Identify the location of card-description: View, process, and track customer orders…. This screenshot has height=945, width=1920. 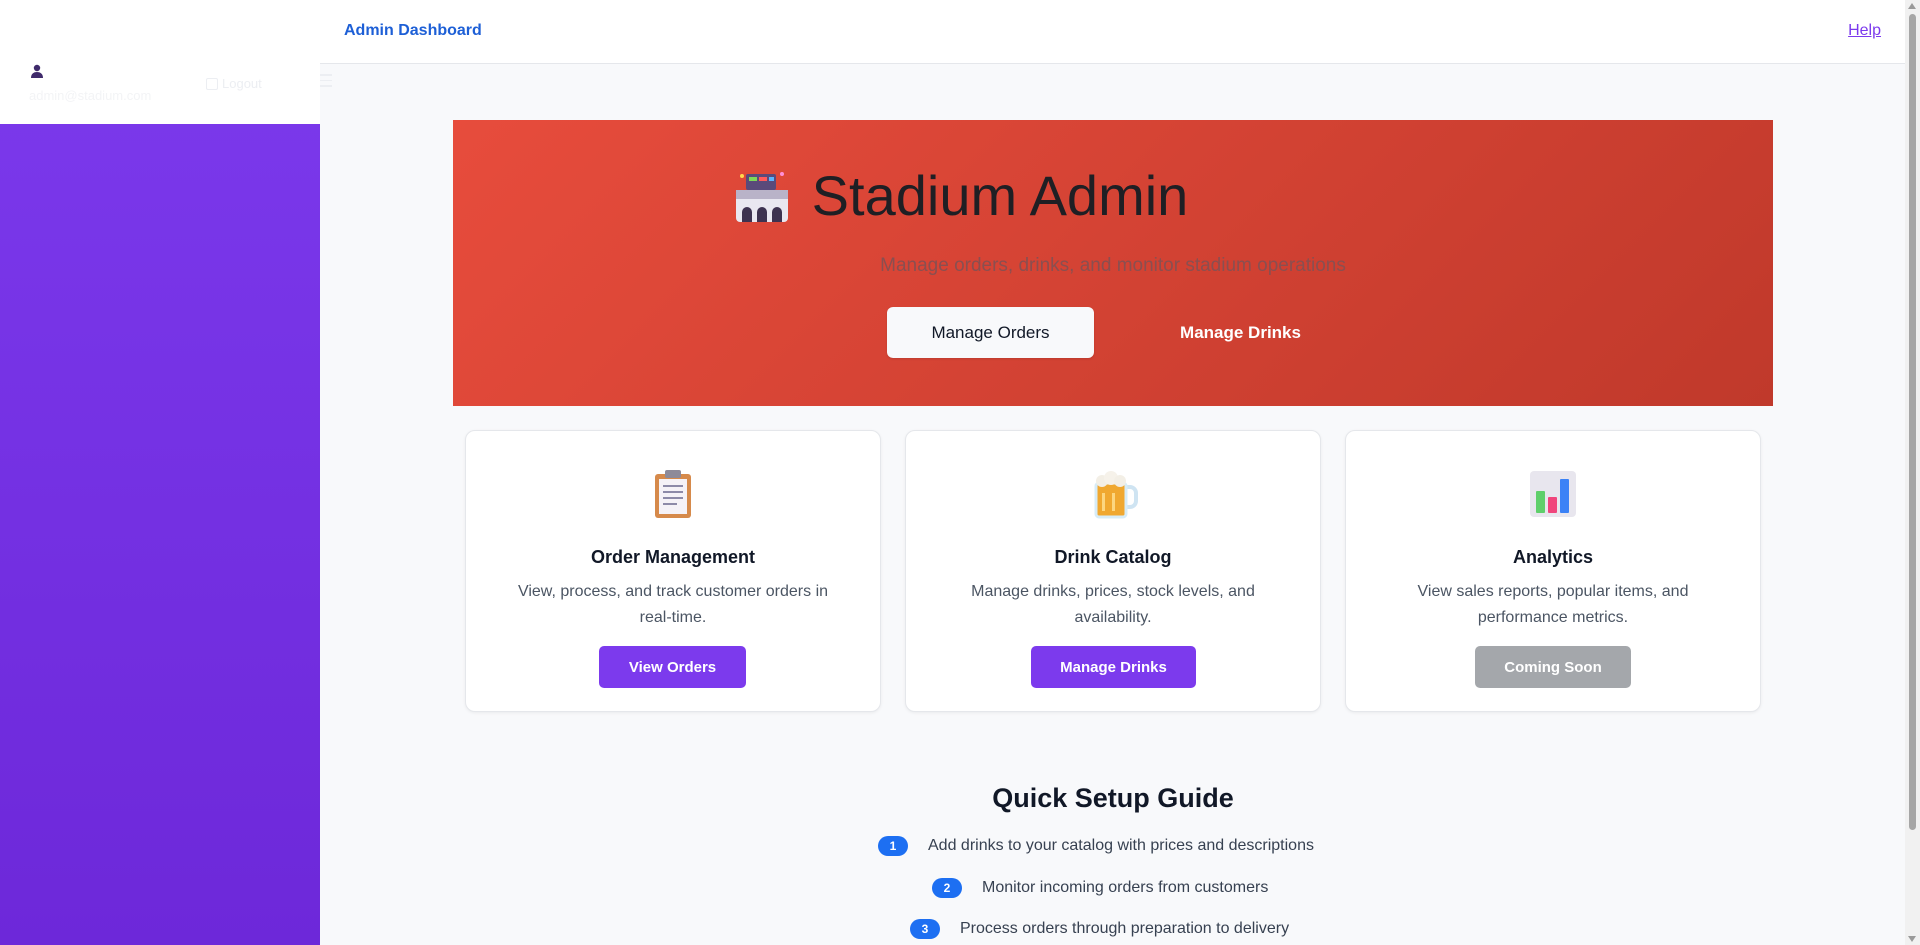
(673, 604).